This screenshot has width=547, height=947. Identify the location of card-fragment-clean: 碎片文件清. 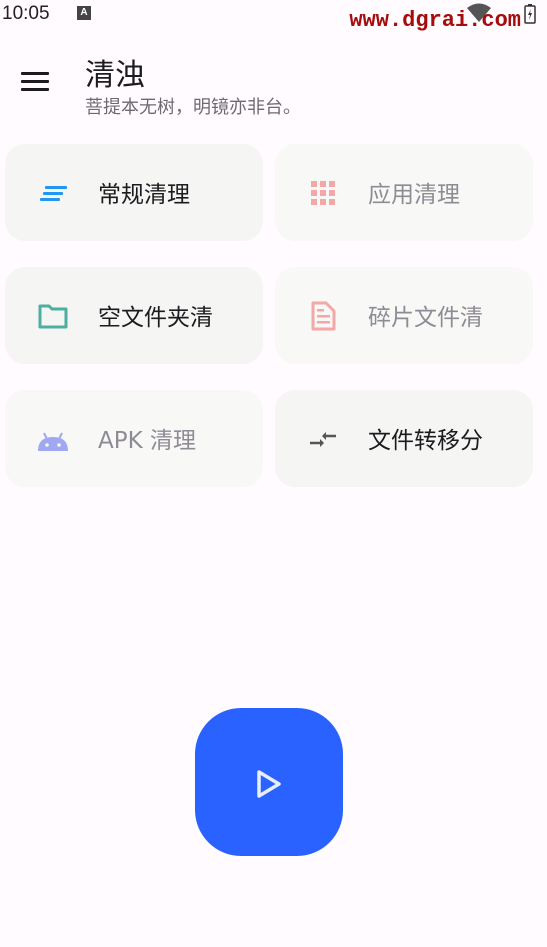
(404, 315).